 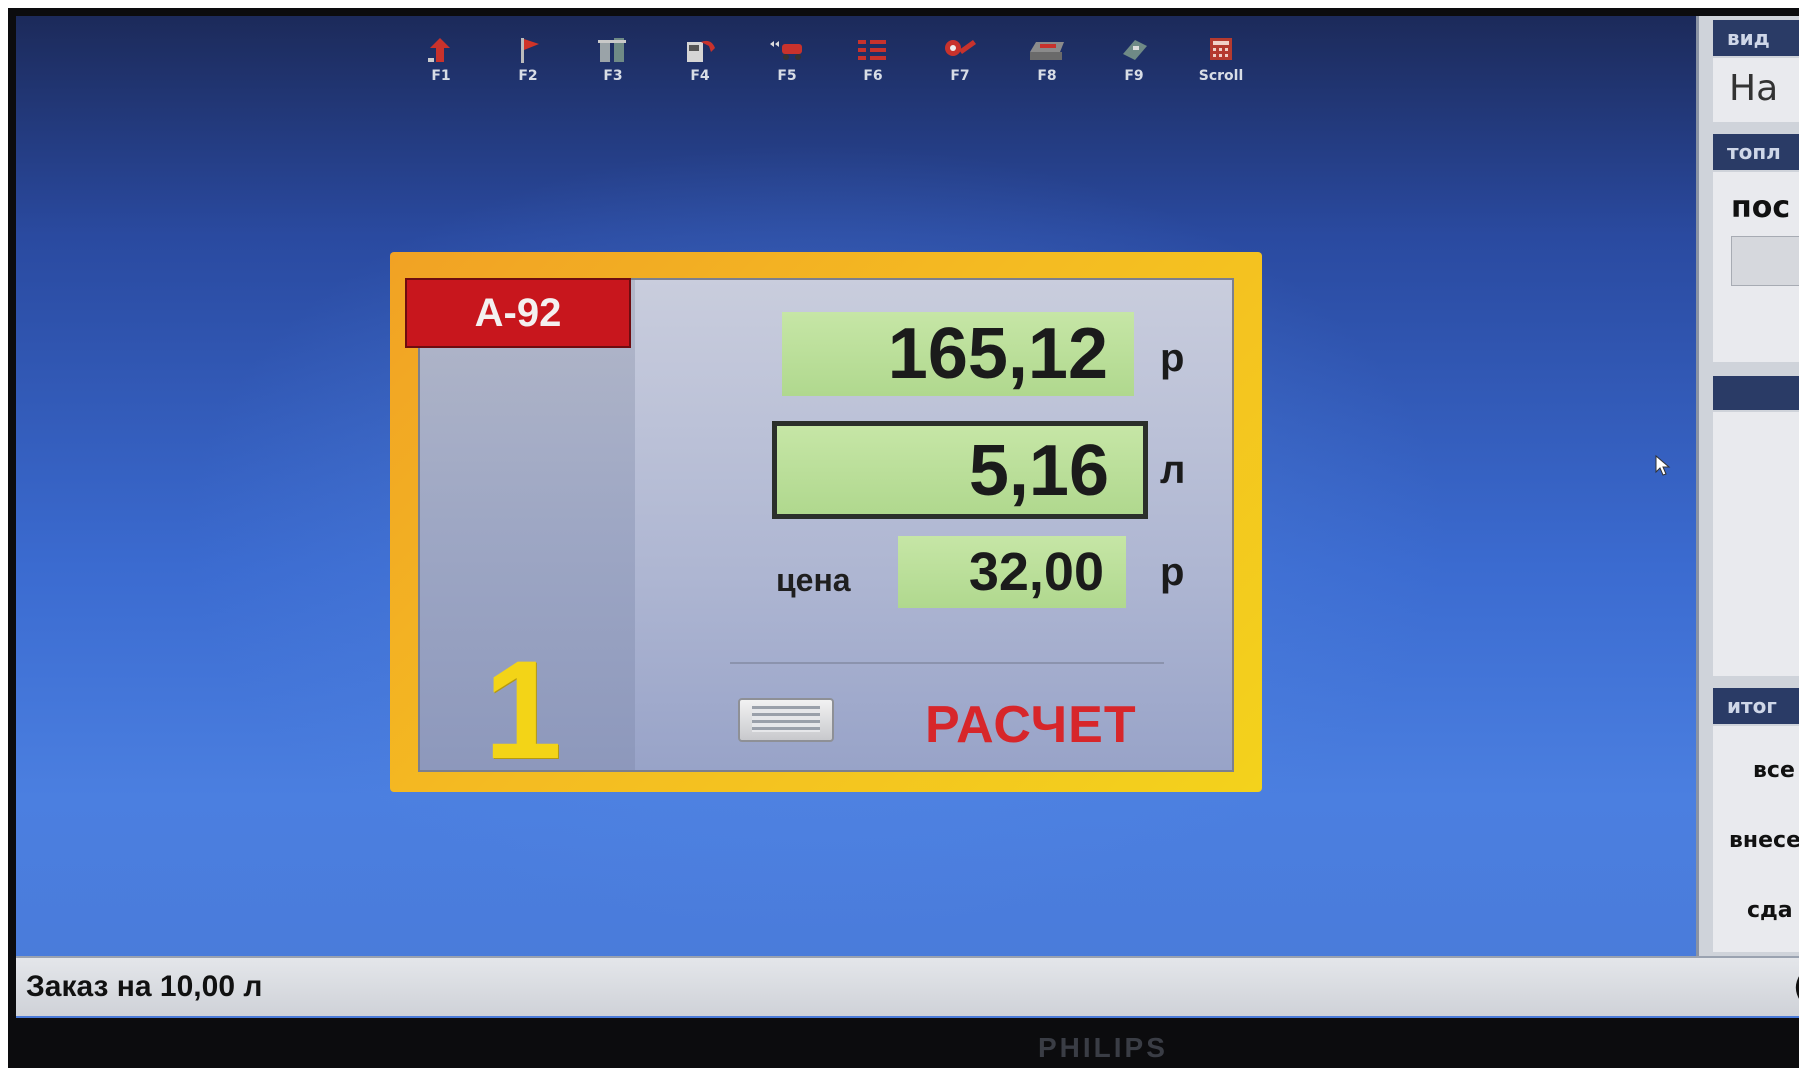 What do you see at coordinates (1774, 770) in the screenshot?
I see `total-all-label: все` at bounding box center [1774, 770].